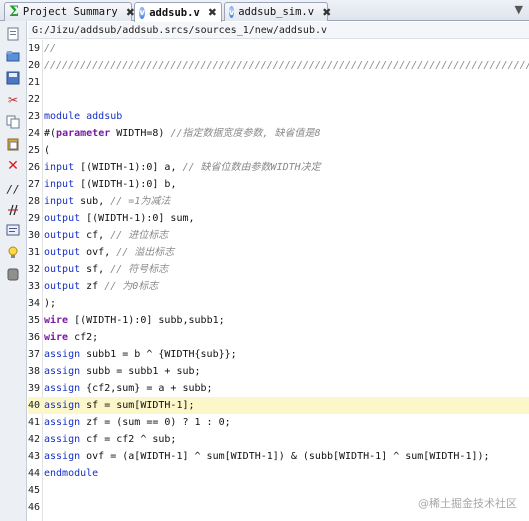  Describe the element at coordinates (34, 422) in the screenshot. I see `line-number: 41` at that location.